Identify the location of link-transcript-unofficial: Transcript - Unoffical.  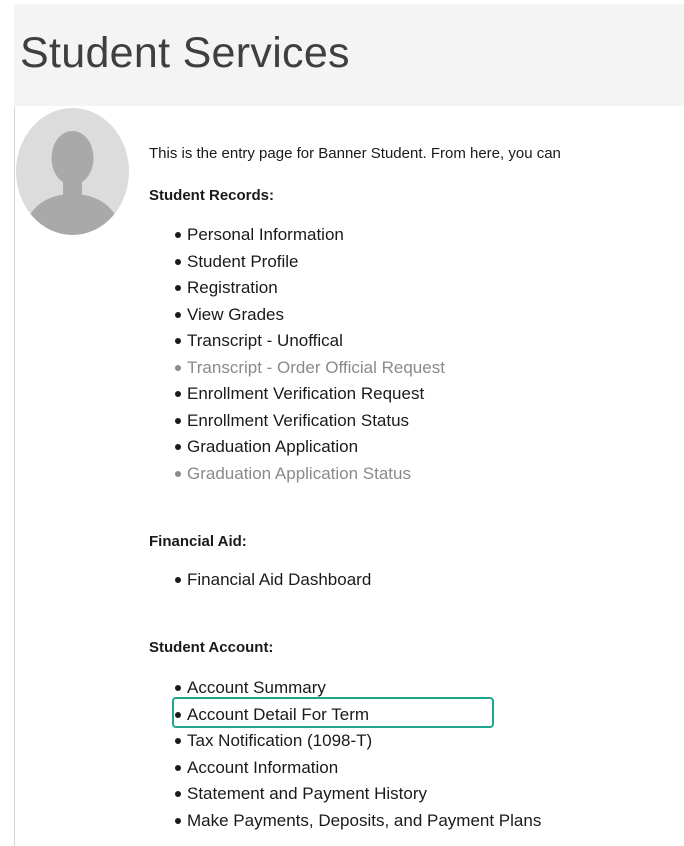
(310, 341).